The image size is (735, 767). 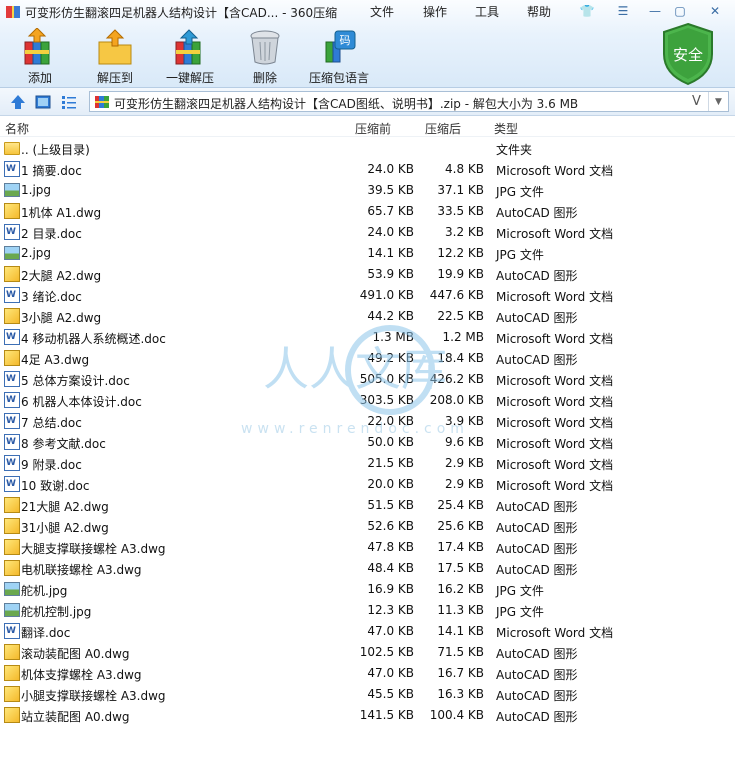 What do you see at coordinates (460, 694) in the screenshot?
I see `file-compressed-size: 16.3 KB` at bounding box center [460, 694].